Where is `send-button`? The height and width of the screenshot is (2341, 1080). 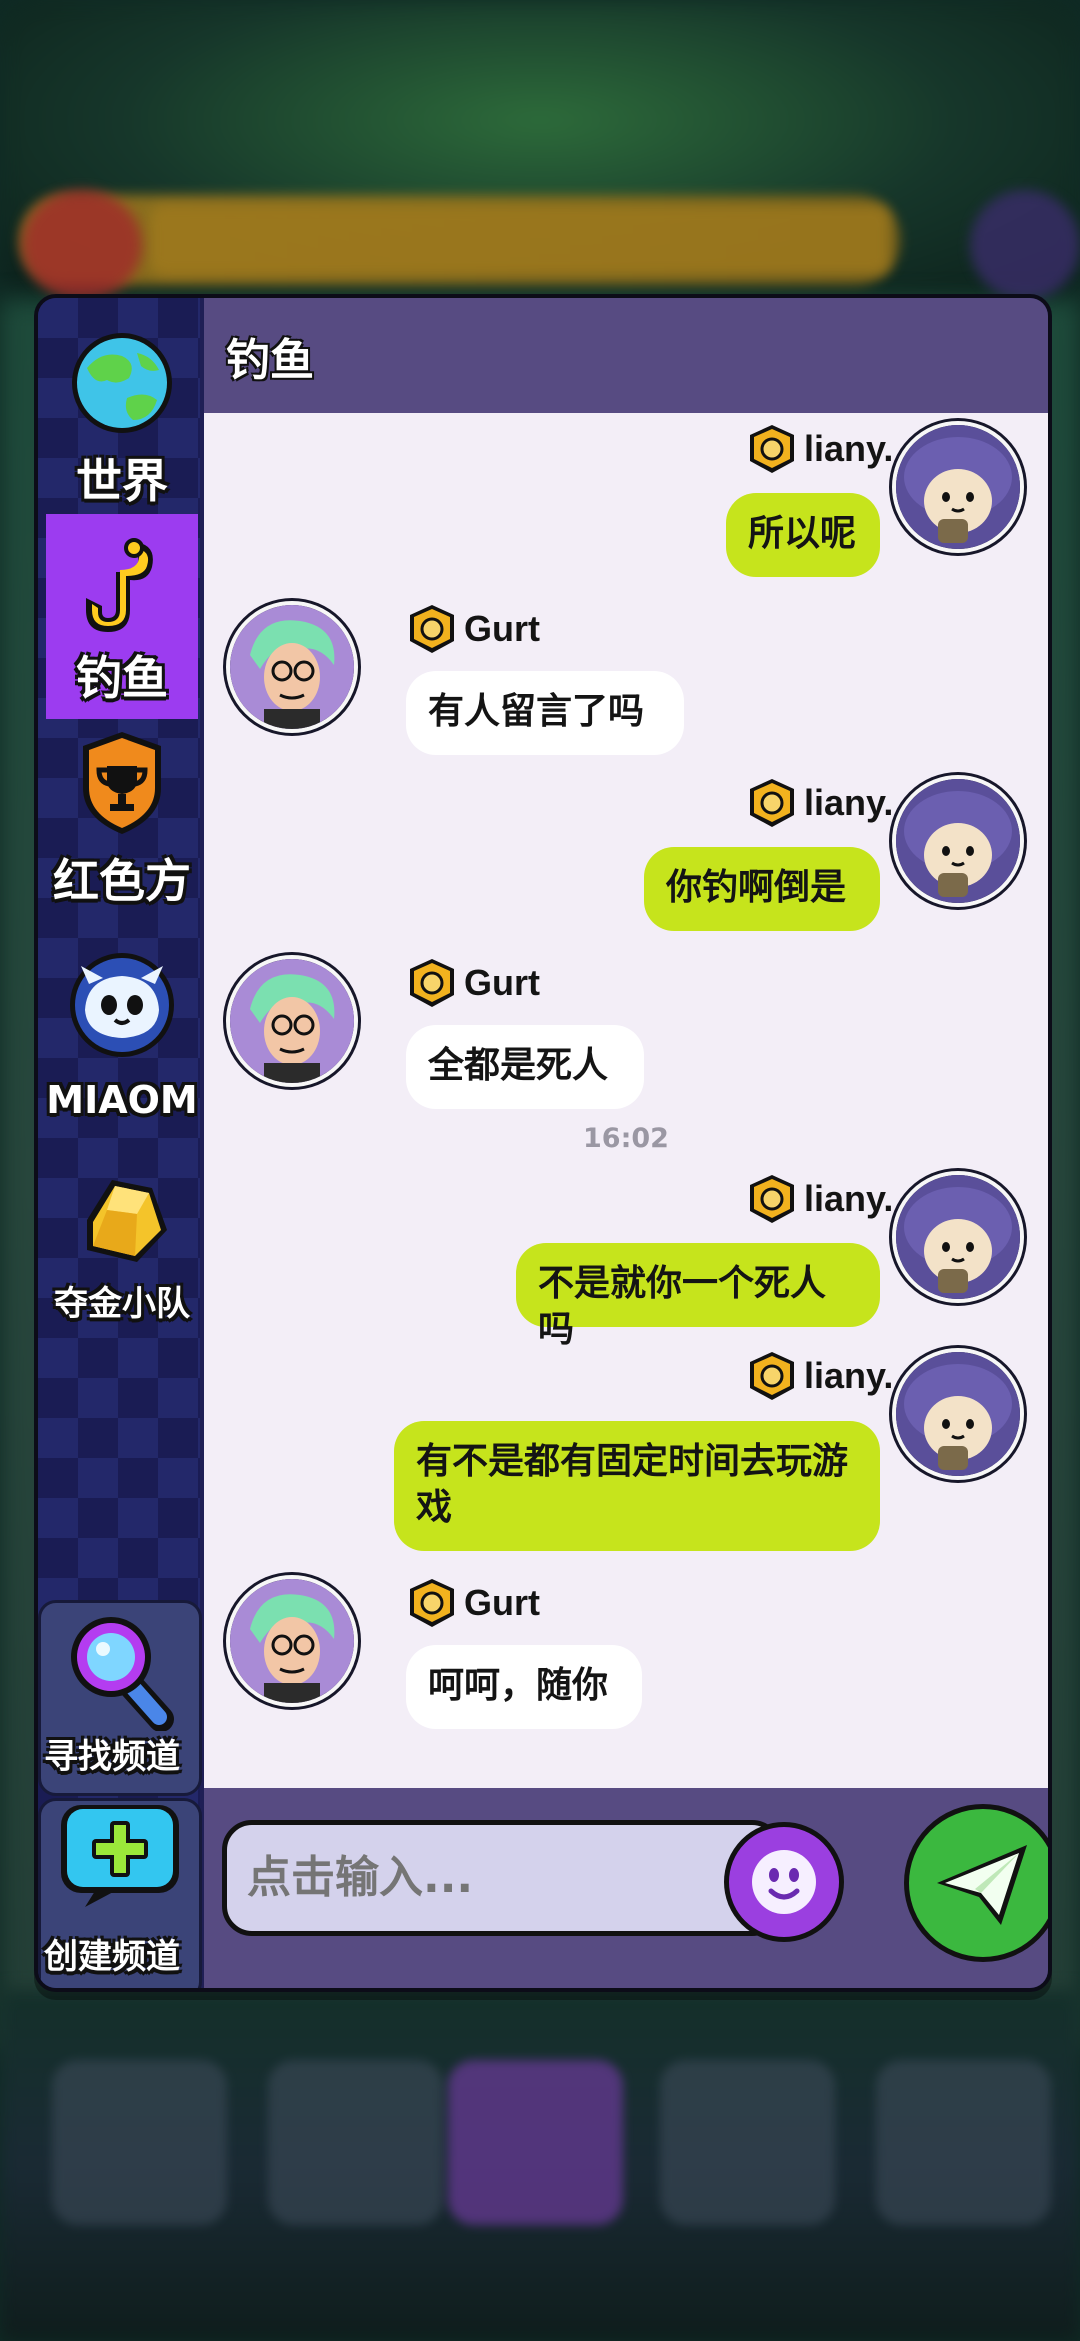 send-button is located at coordinates (976, 1883).